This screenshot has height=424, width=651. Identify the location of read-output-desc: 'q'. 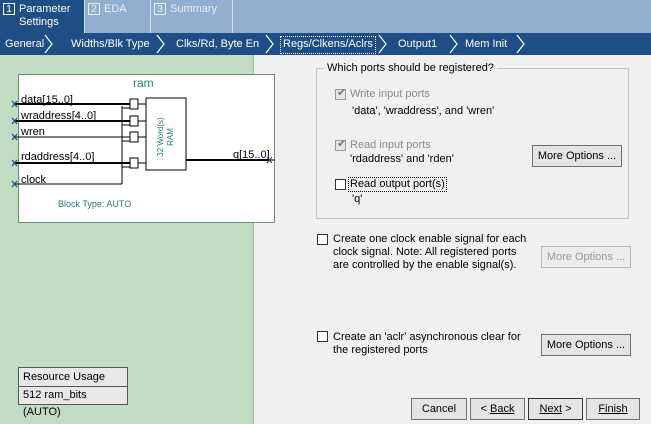
(357, 199).